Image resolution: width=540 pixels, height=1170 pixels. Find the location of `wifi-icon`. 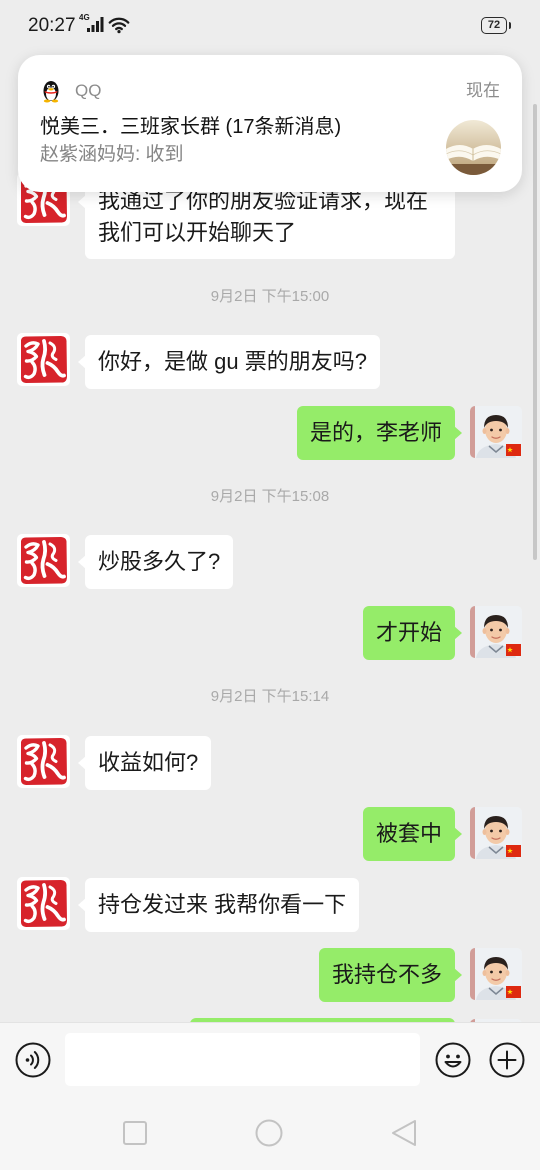

wifi-icon is located at coordinates (119, 25).